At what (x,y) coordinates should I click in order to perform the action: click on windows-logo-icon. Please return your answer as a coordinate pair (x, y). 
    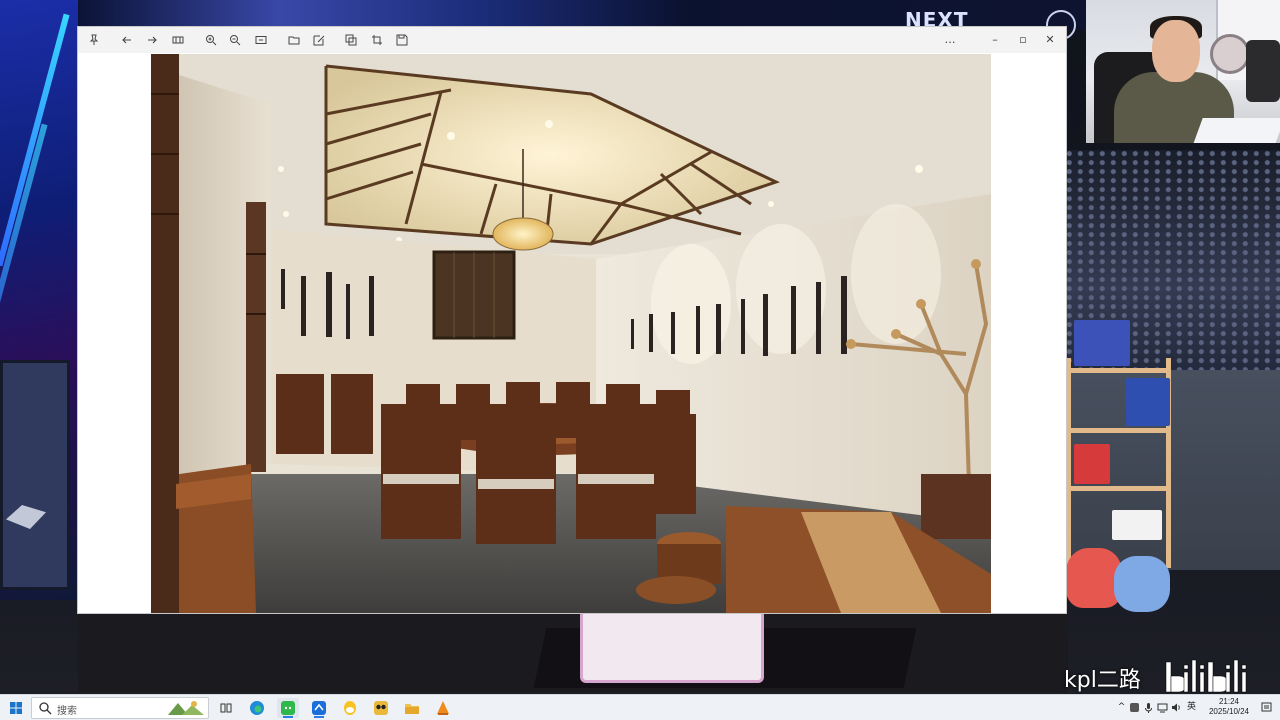
    Looking at the image, I should click on (16, 708).